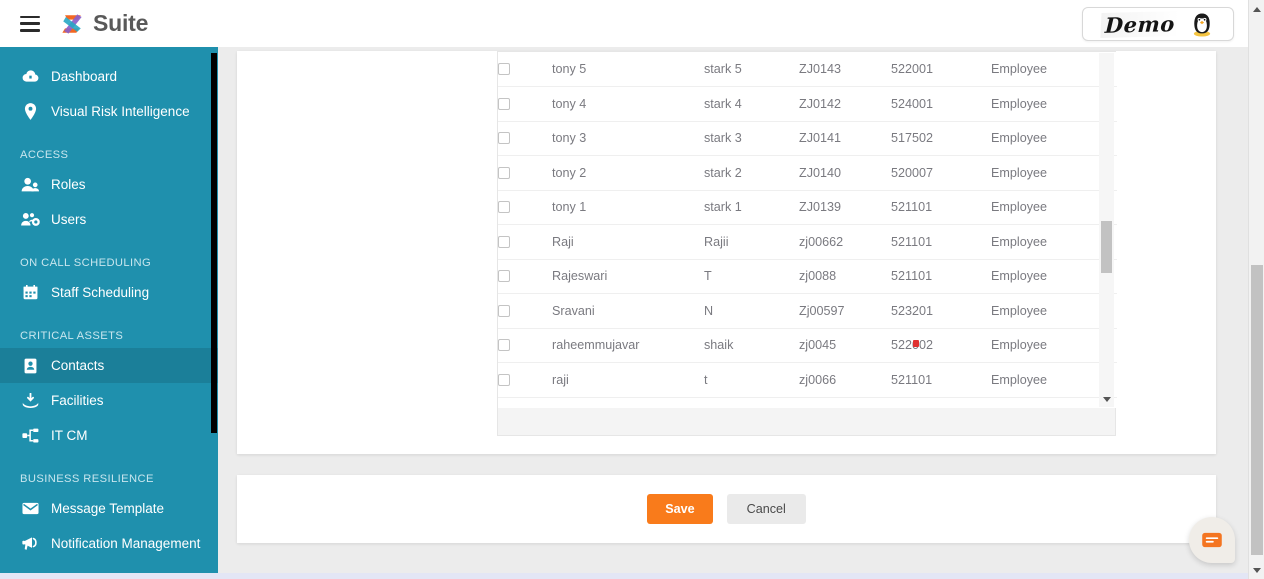 This screenshot has height=579, width=1264. I want to click on form-actions: Save Cancel, so click(726, 509).